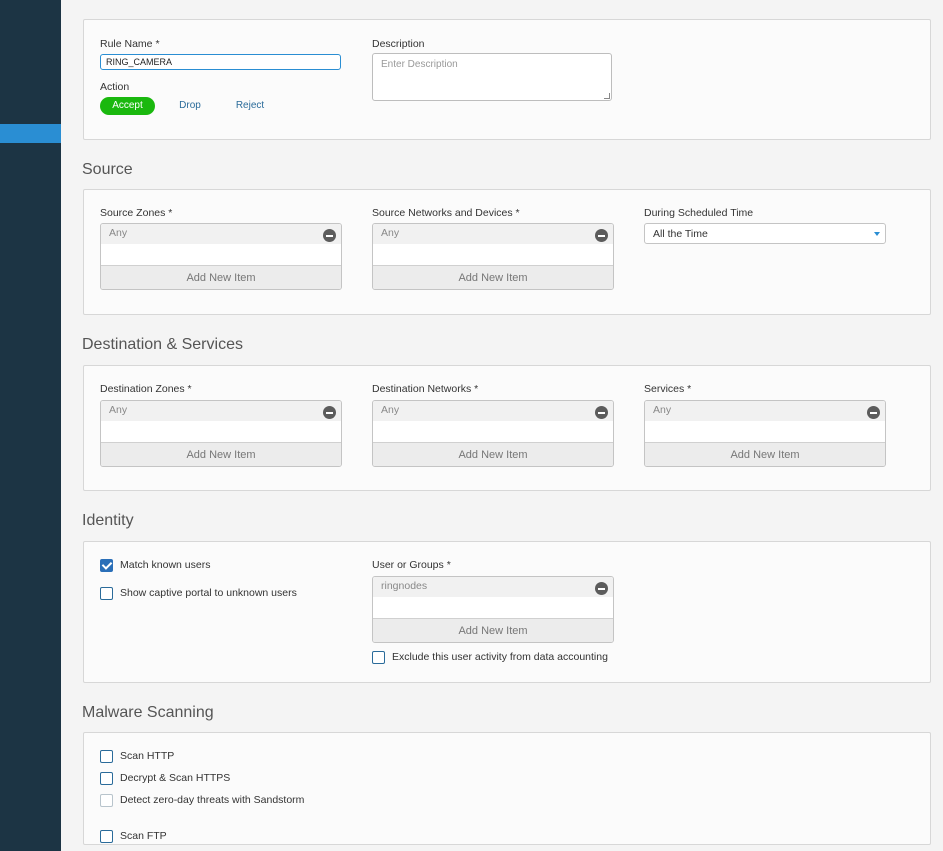 This screenshot has width=943, height=851. What do you see at coordinates (221, 411) in the screenshot?
I see `destination-zones-selected-row` at bounding box center [221, 411].